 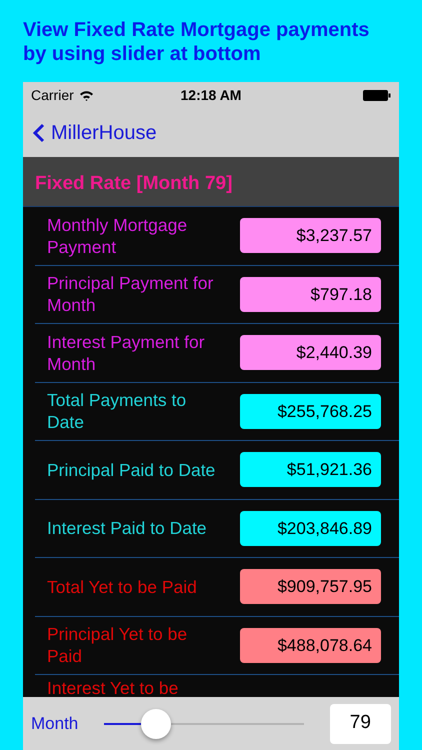 I want to click on value-field: $3,237.57, so click(x=310, y=236).